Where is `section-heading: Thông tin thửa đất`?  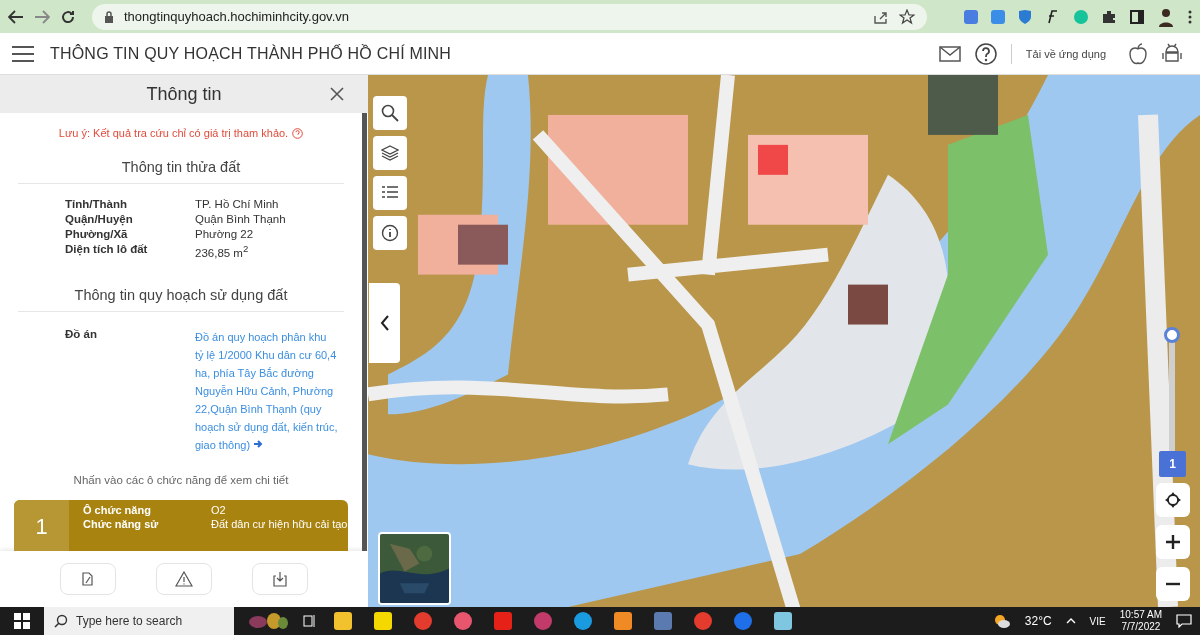 section-heading: Thông tin thửa đất is located at coordinates (181, 161).